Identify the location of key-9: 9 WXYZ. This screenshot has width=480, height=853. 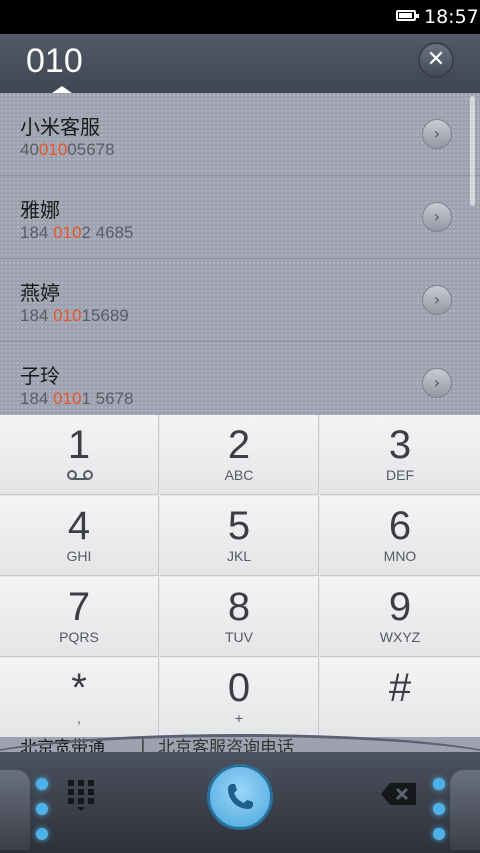
(400, 617).